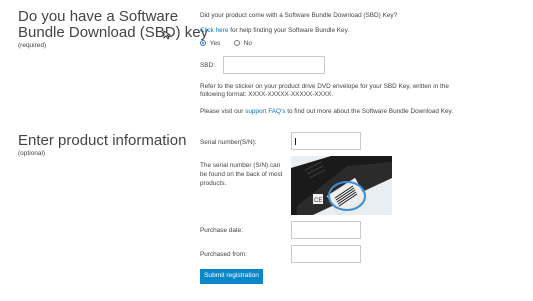 The image size is (533, 301). I want to click on sbd-radio-group: Yes No, so click(226, 44).